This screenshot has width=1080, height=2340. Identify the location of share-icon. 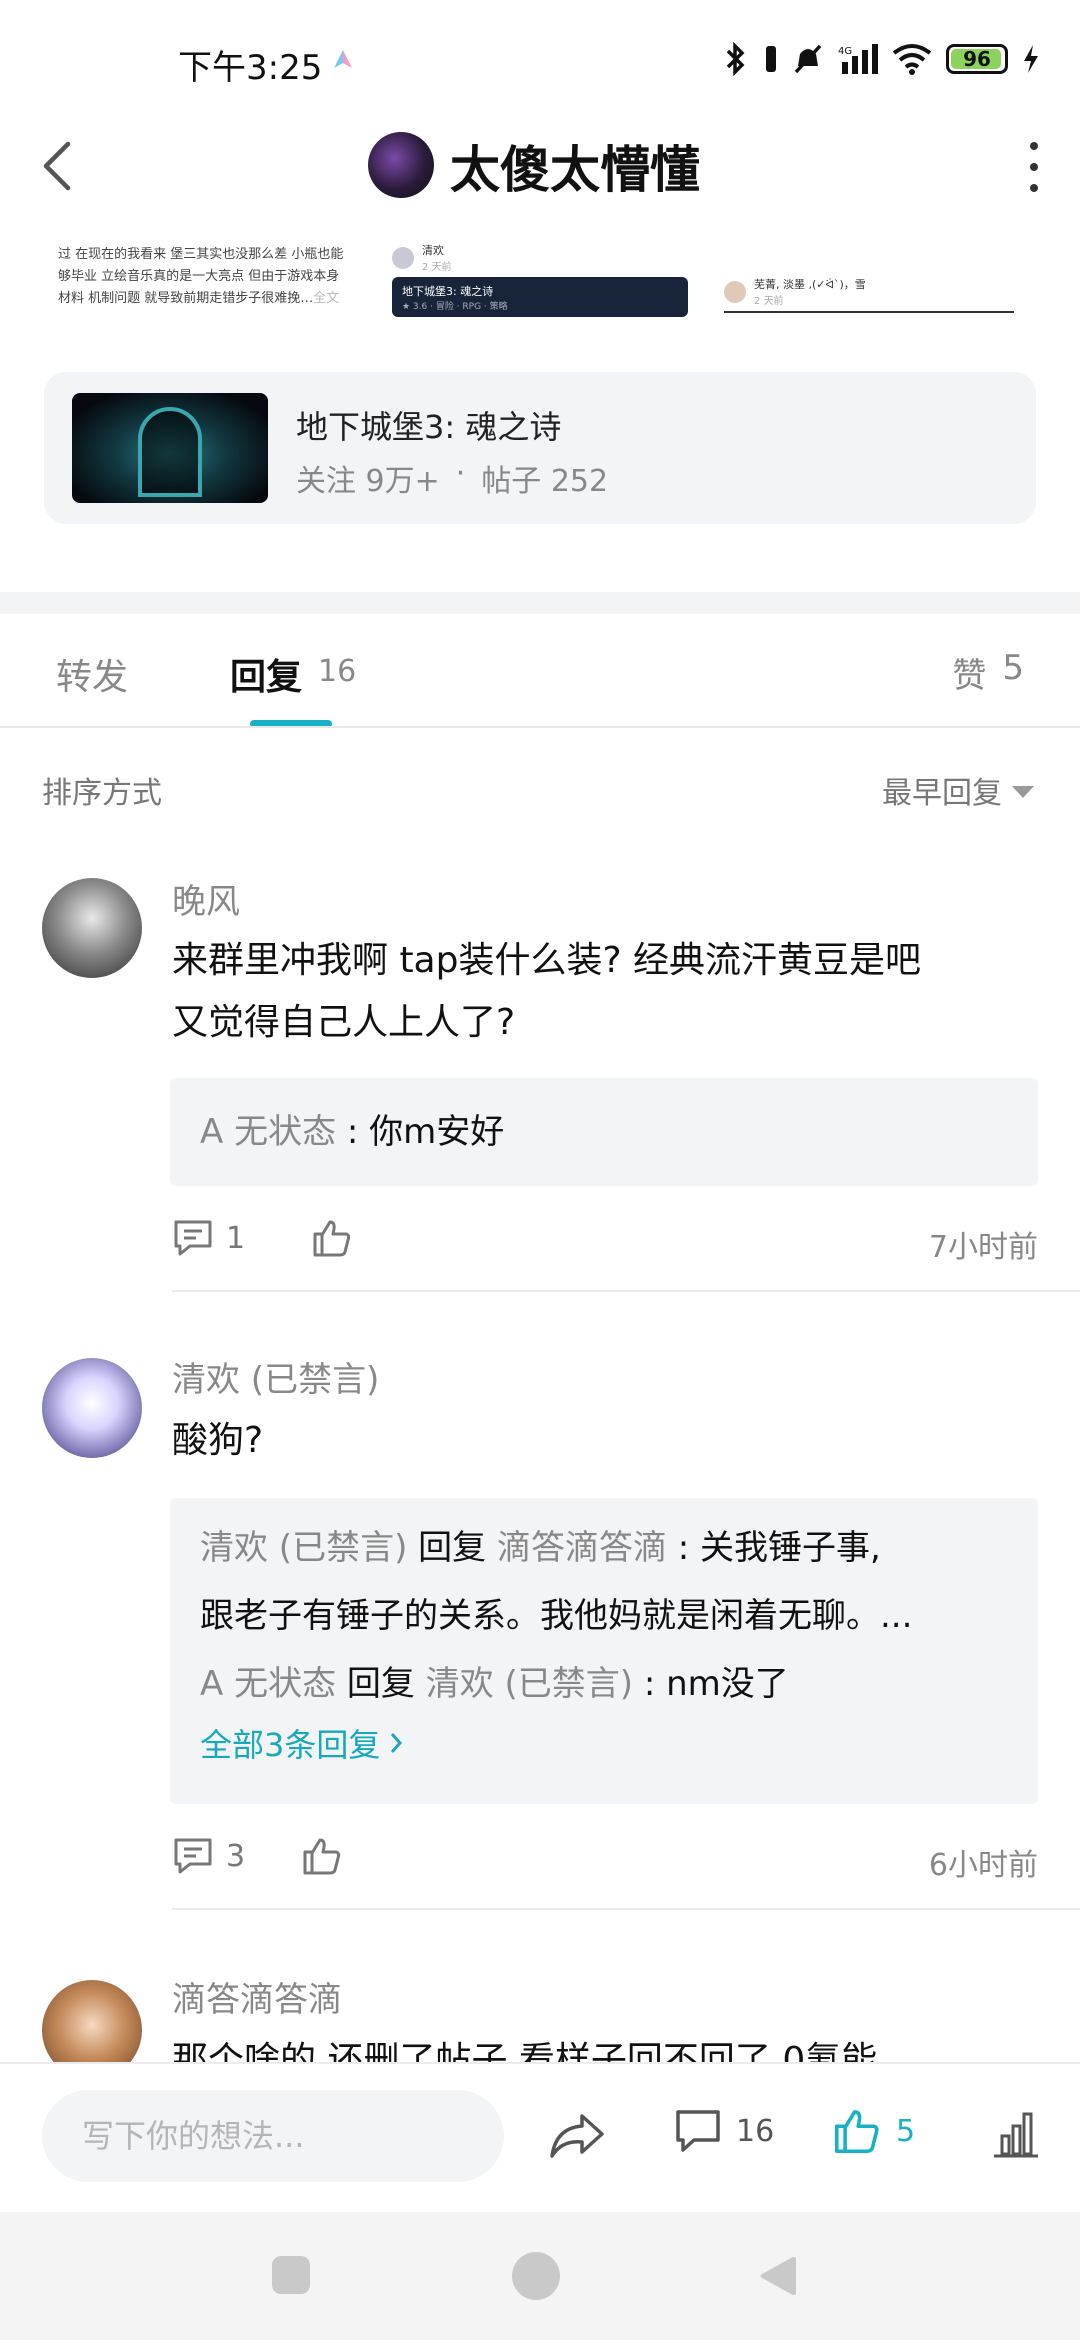
(577, 2136).